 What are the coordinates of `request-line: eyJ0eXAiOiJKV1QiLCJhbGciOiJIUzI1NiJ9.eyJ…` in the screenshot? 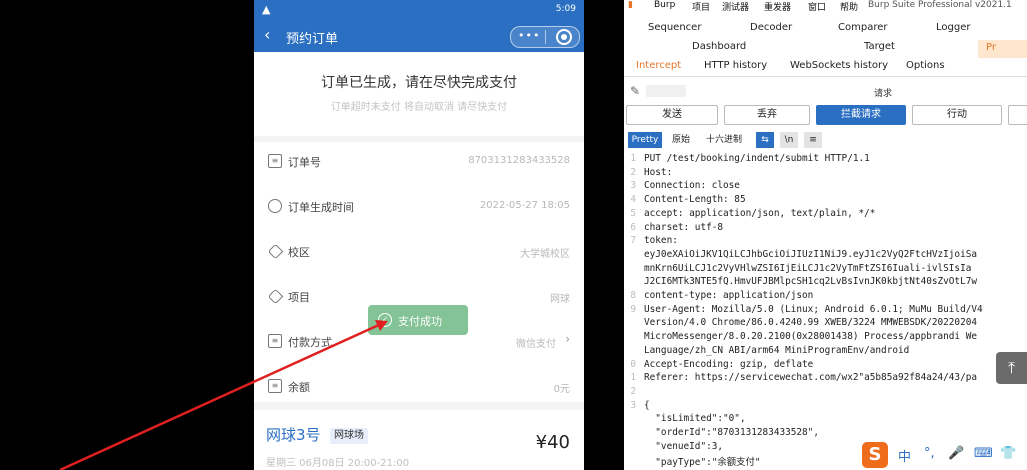 It's located at (825, 256).